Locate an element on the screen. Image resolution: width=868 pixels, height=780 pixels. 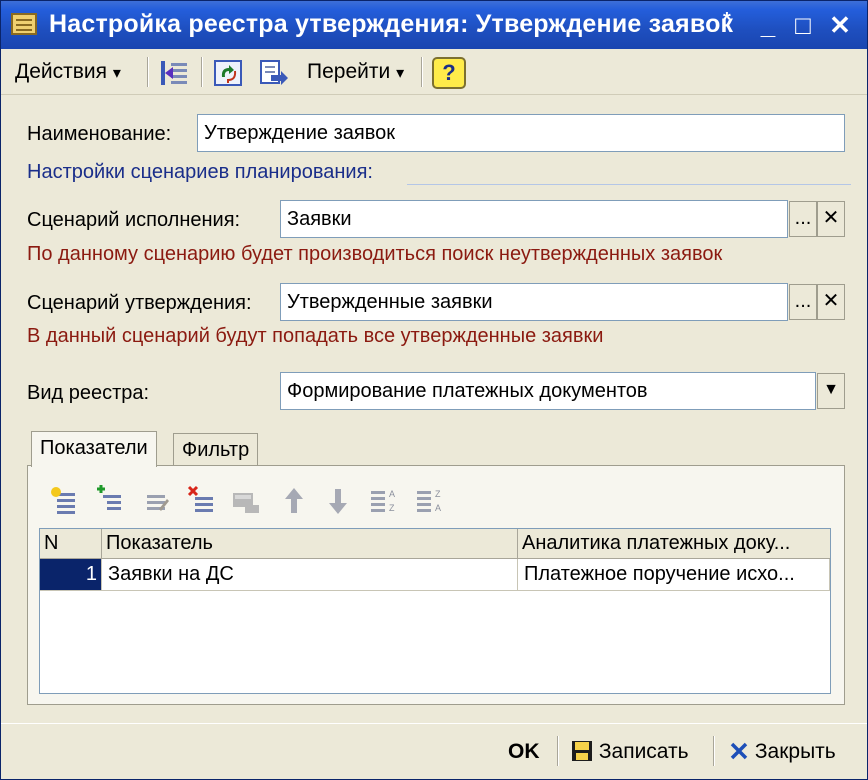
select-from-list-icon is located at coordinates (175, 73).